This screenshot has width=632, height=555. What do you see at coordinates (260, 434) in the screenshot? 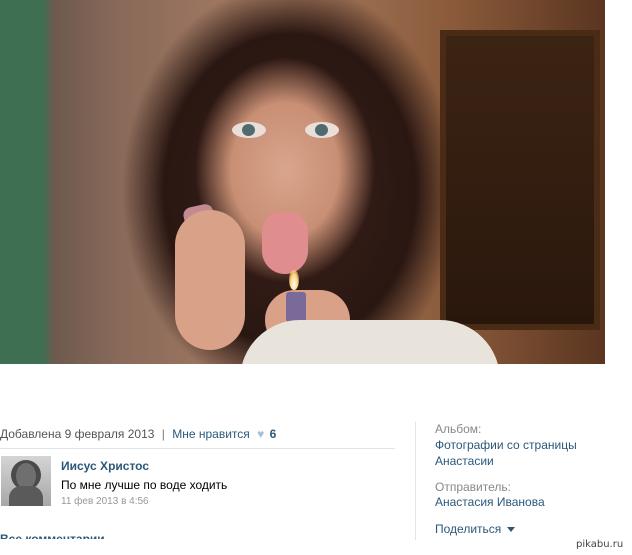
I see `heart-icon: ♥` at bounding box center [260, 434].